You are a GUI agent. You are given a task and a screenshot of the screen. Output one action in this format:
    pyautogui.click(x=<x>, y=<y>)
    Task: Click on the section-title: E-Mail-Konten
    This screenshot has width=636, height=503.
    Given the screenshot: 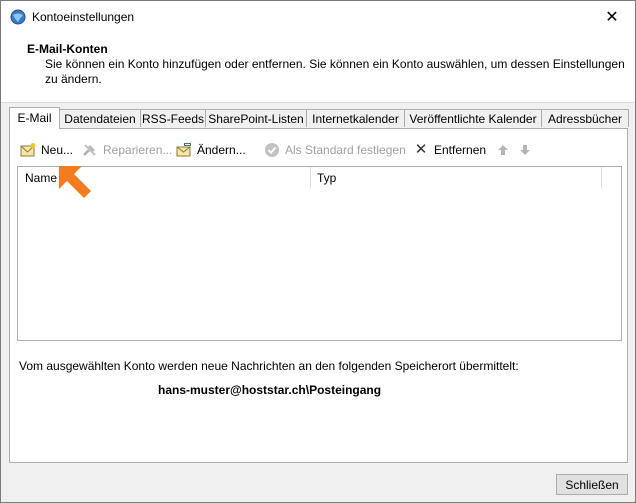 What is the action you would take?
    pyautogui.click(x=67, y=49)
    